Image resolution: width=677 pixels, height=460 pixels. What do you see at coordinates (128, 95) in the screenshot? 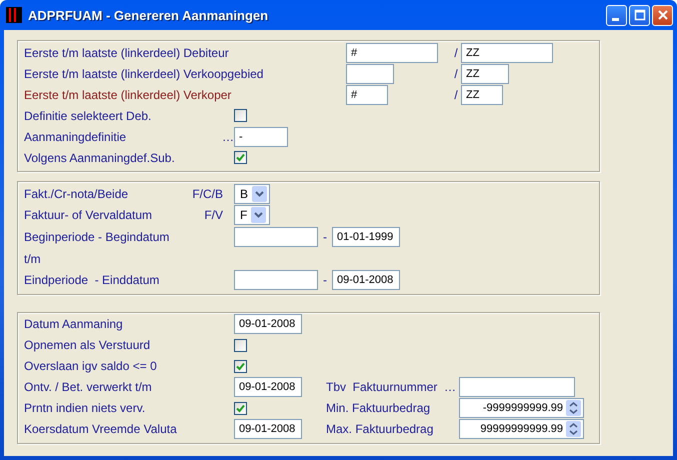
I see `field-label: Eerste t/m laatste (linkerdeel) Verkoper` at bounding box center [128, 95].